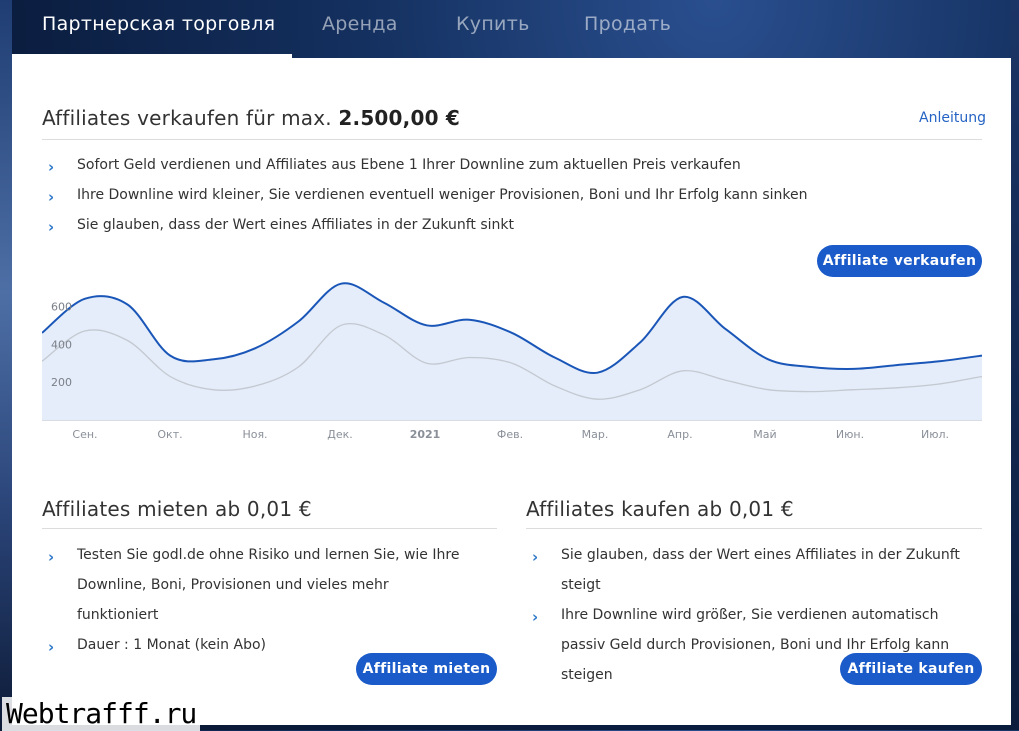 The image size is (1019, 731). I want to click on x-tick-label: Мар., so click(595, 434).